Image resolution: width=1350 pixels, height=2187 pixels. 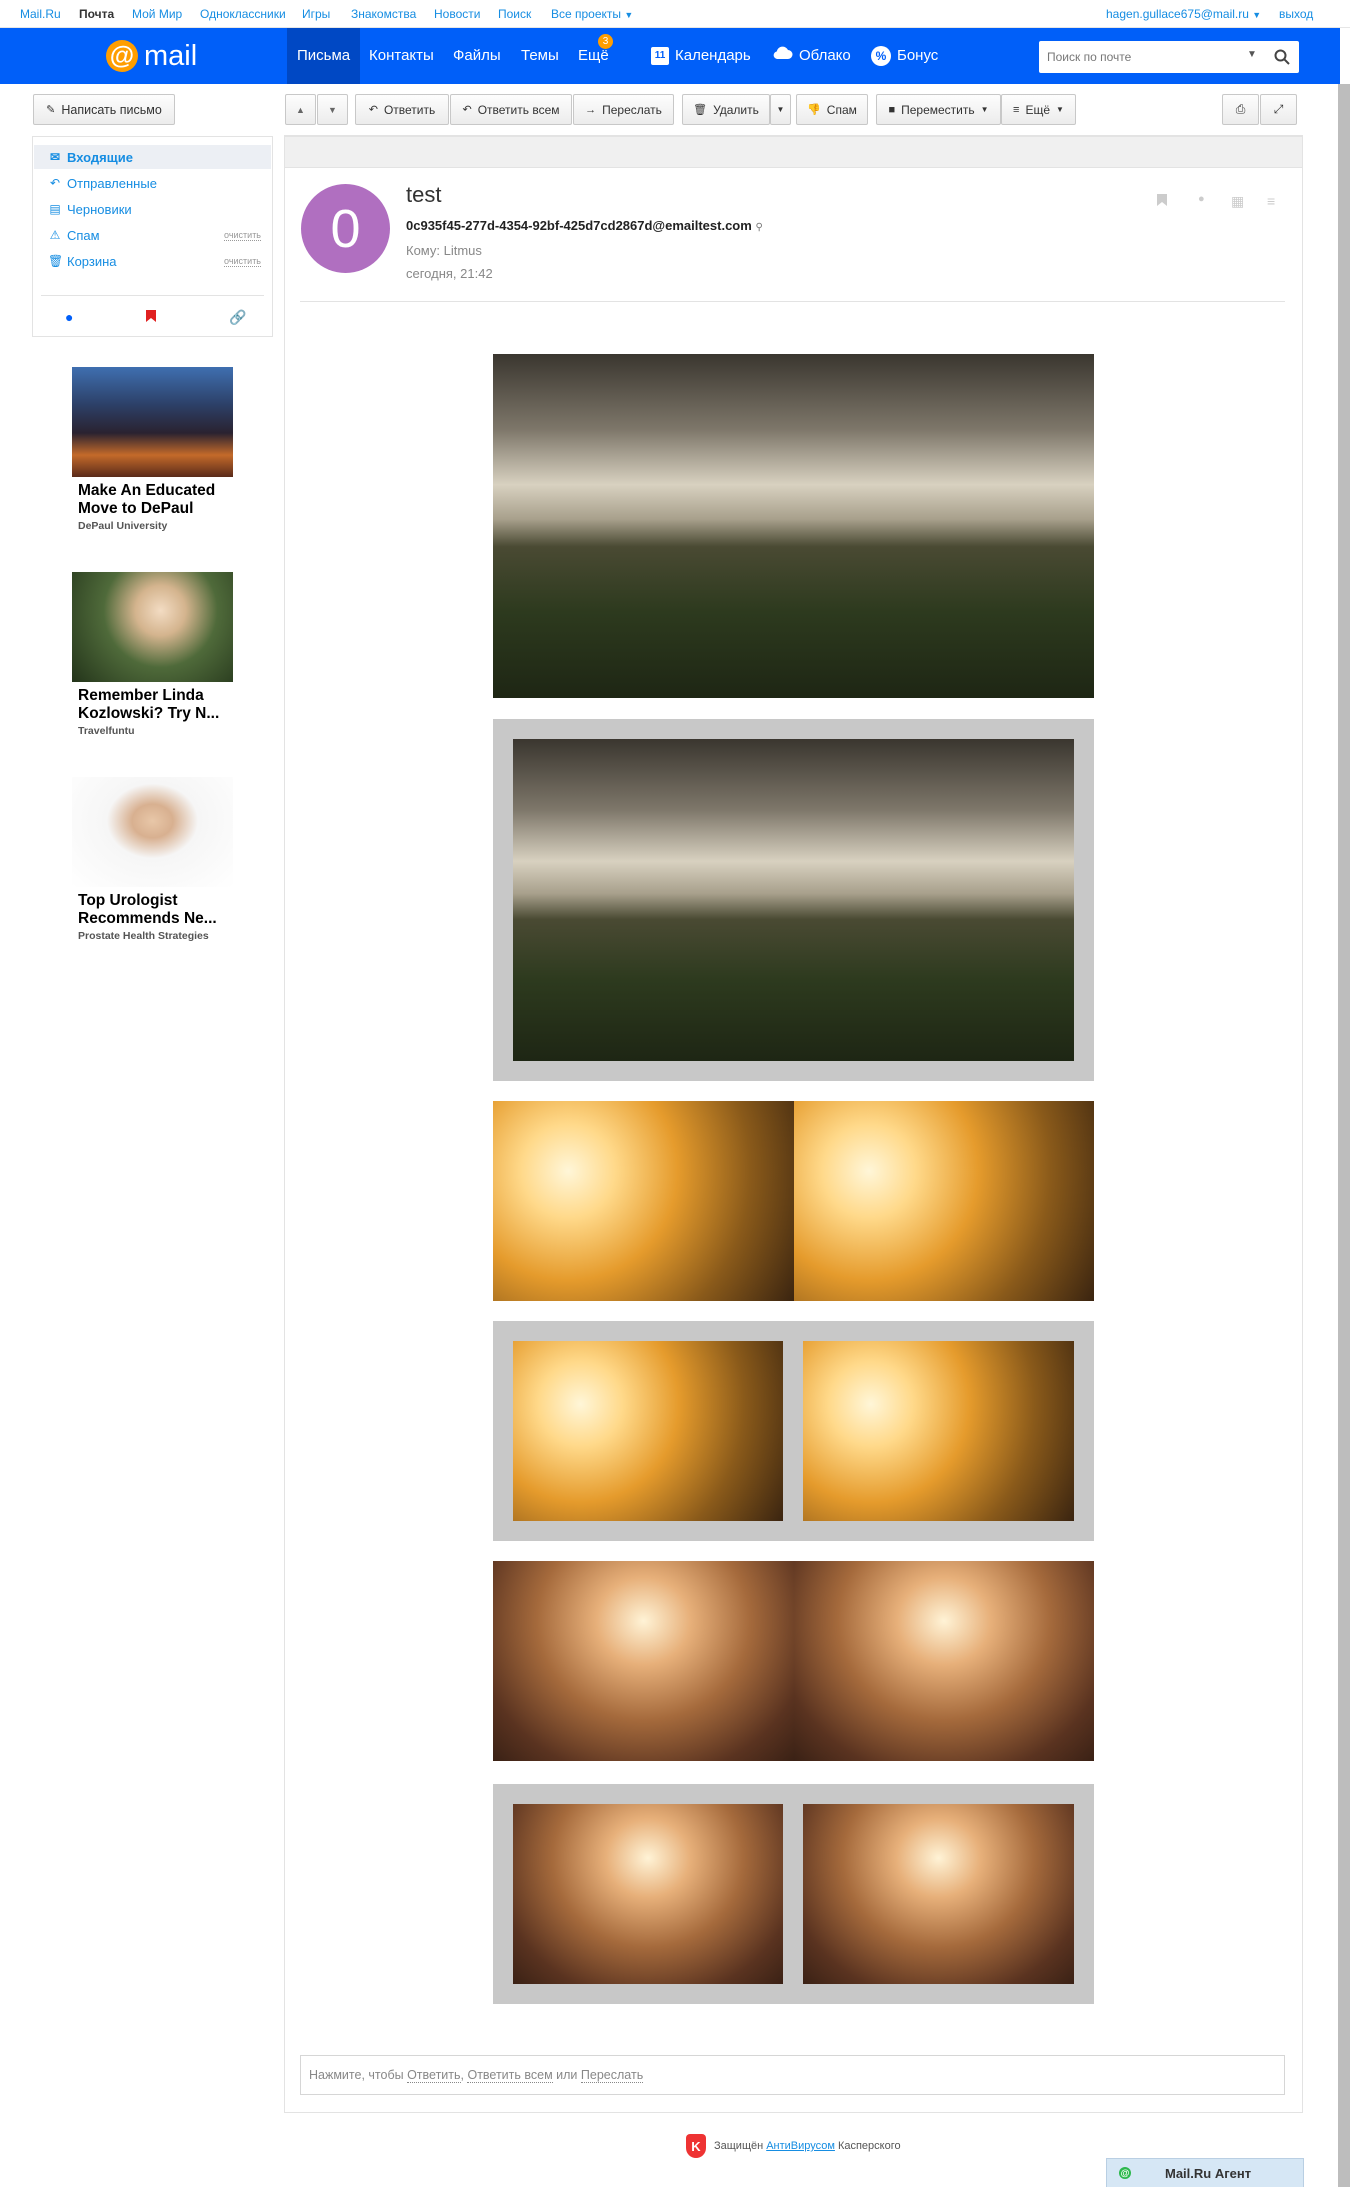 I want to click on folder-spam: ⚠ Спам очистить, so click(x=152, y=235).